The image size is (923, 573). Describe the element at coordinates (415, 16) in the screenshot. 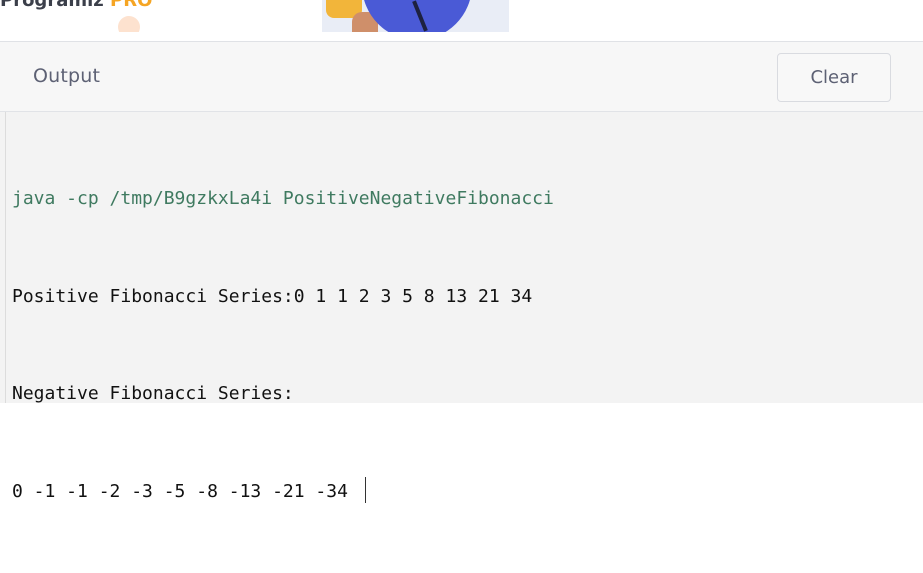

I see `banner-illustration` at that location.